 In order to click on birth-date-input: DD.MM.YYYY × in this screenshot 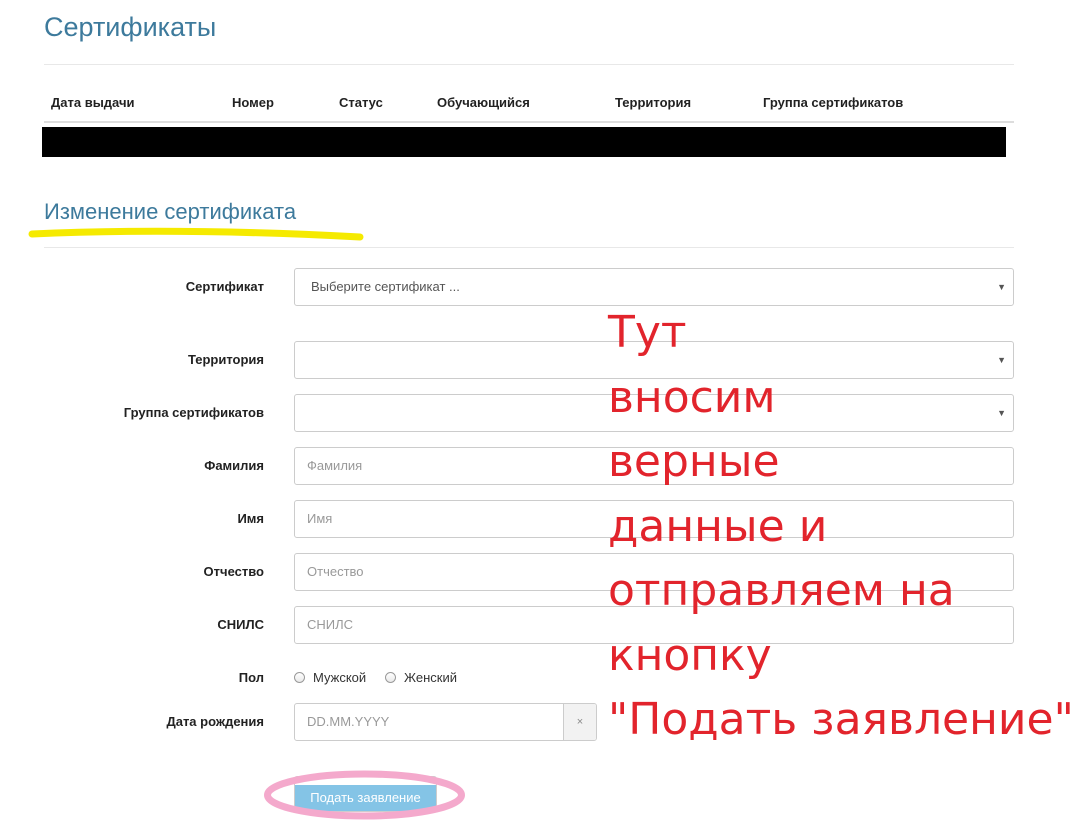, I will do `click(445, 722)`.